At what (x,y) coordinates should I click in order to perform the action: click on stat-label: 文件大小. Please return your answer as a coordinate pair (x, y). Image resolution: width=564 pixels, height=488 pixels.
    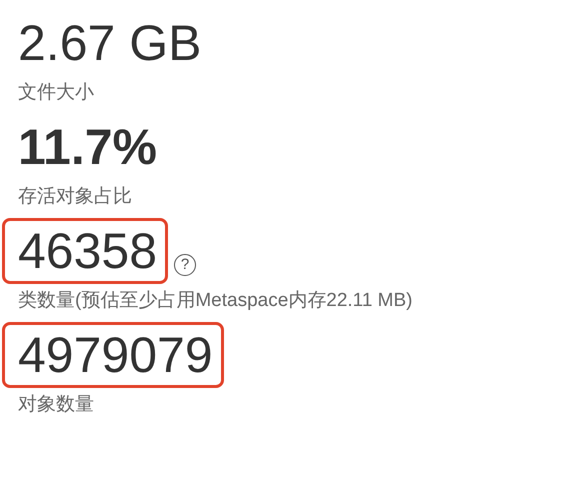
    Looking at the image, I should click on (56, 93).